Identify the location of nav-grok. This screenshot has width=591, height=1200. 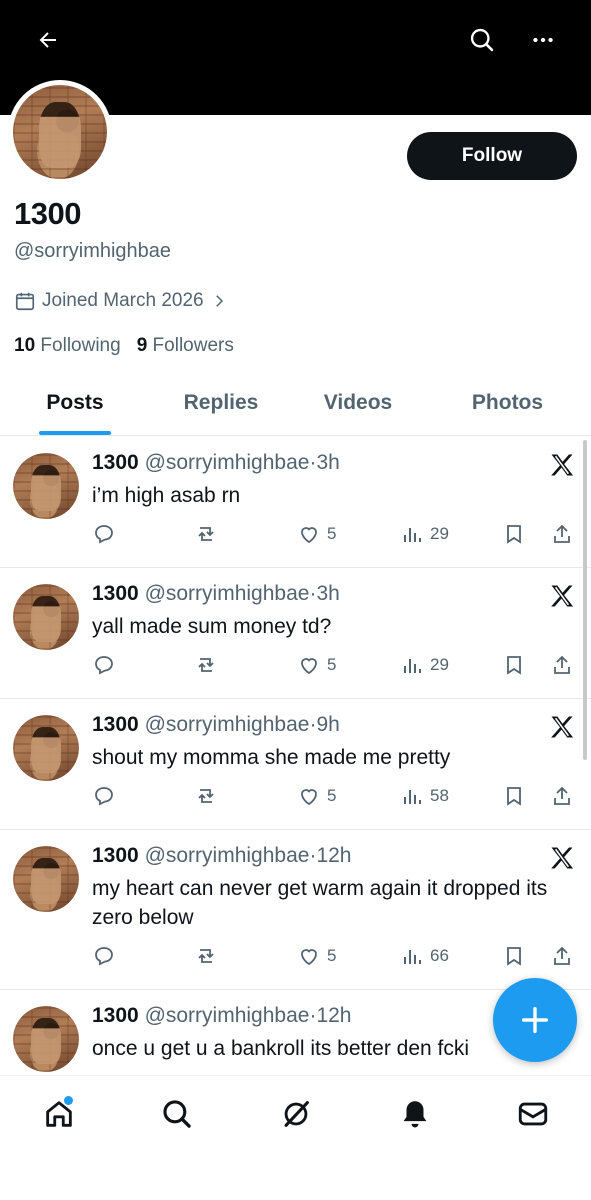
(296, 1114).